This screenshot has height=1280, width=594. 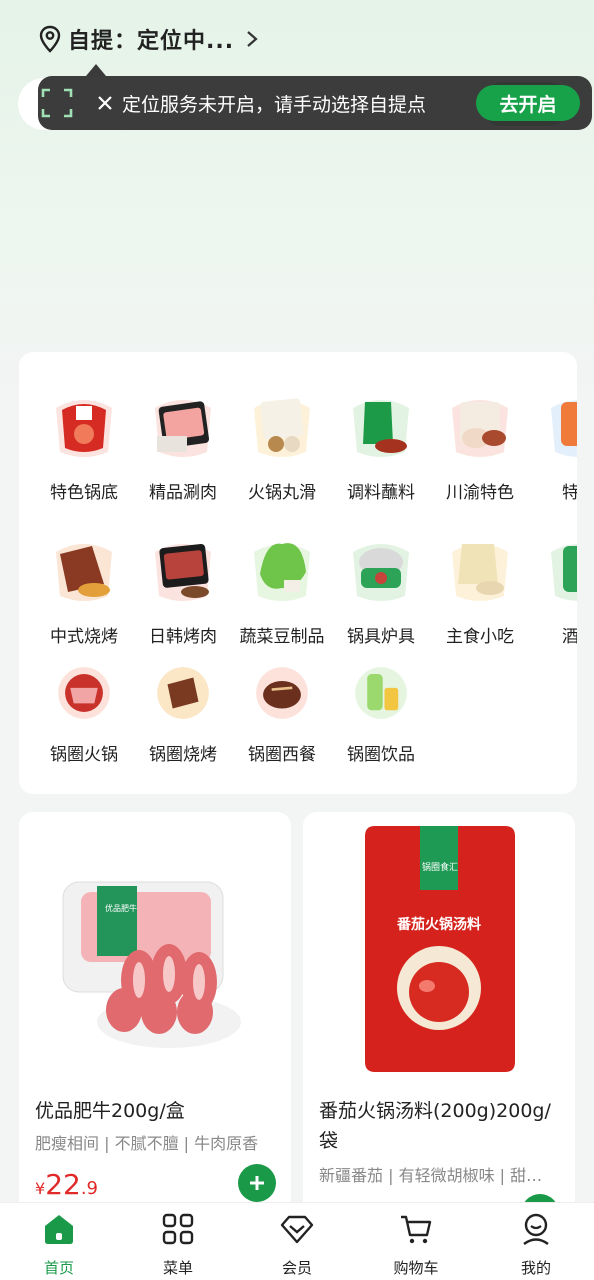 I want to click on package-label: 番茄火锅汤料, so click(x=439, y=925).